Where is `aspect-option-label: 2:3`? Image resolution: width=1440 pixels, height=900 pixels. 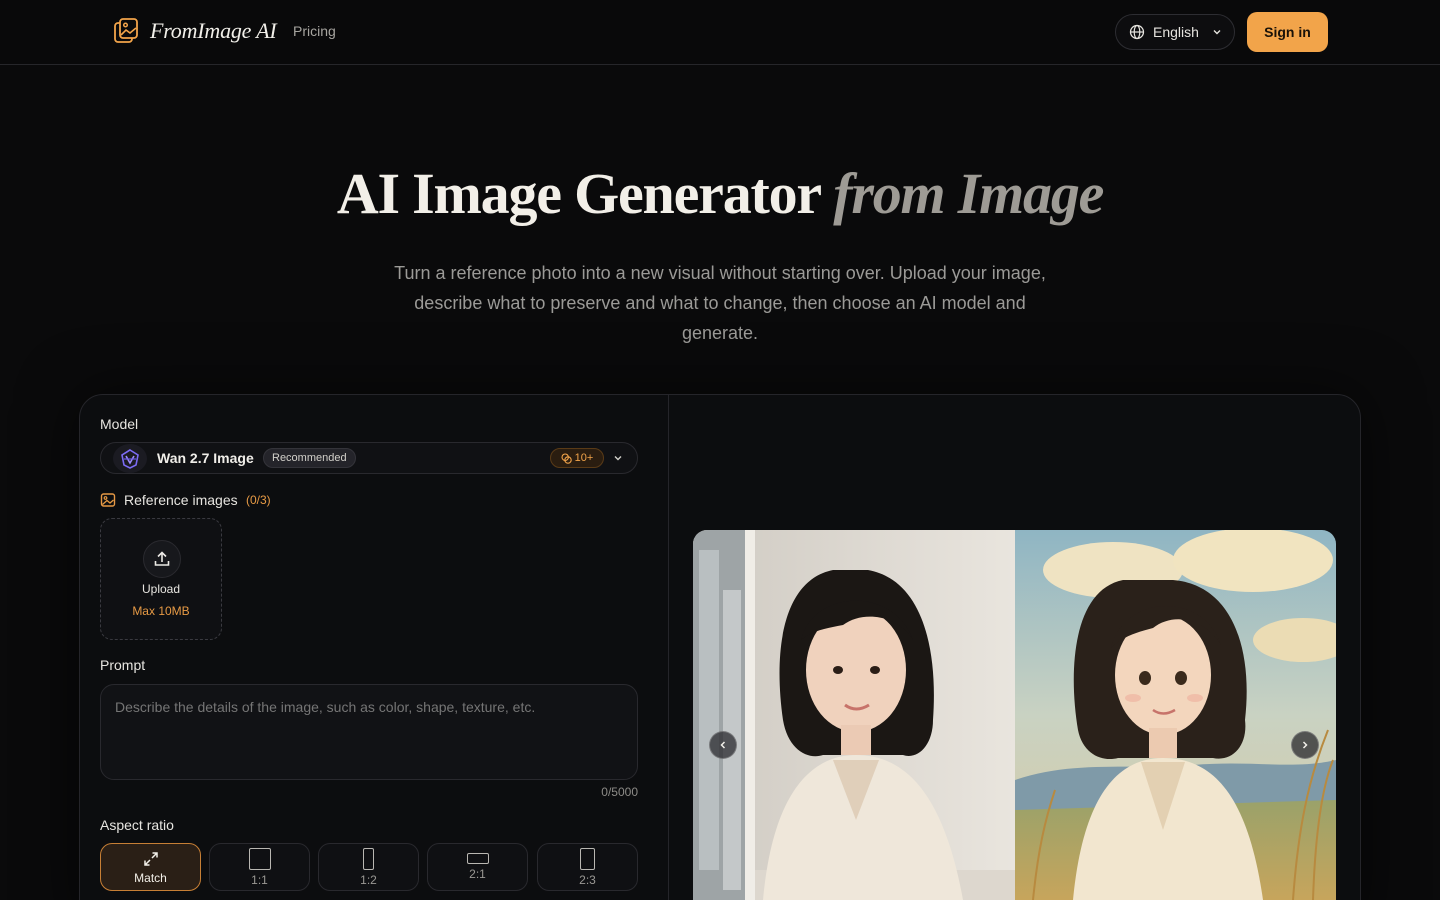
aspect-option-label: 2:3 is located at coordinates (587, 879).